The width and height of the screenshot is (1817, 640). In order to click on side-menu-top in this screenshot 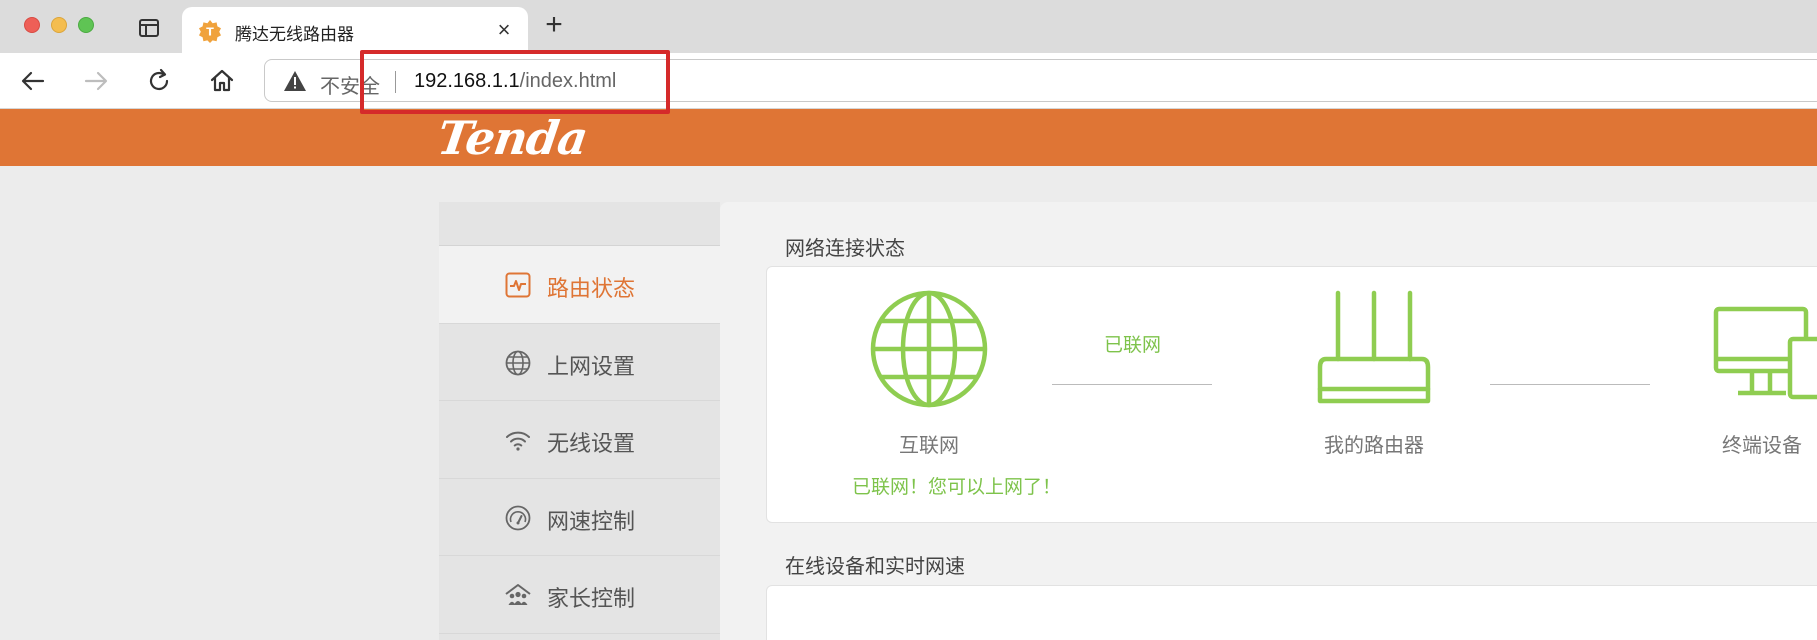, I will do `click(579, 224)`.